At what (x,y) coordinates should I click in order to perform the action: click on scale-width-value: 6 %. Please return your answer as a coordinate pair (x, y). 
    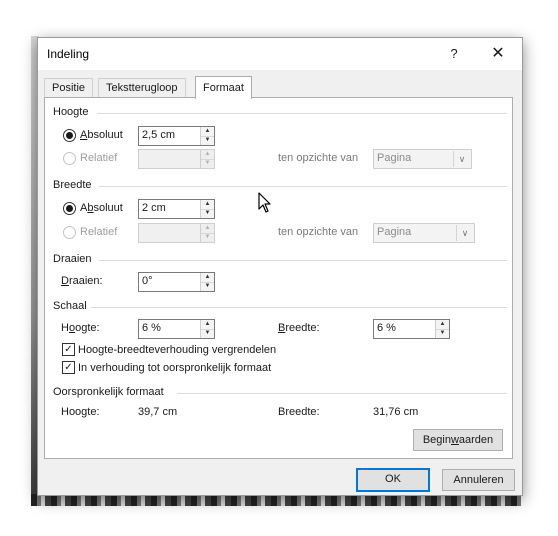
    Looking at the image, I should click on (386, 328).